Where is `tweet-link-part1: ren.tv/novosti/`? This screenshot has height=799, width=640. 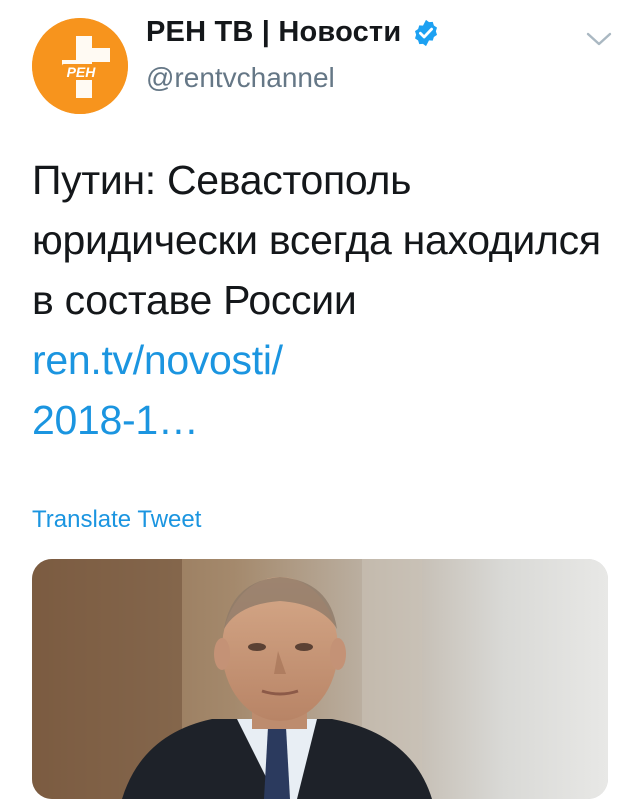
tweet-link-part1: ren.tv/novosti/ is located at coordinates (157, 360).